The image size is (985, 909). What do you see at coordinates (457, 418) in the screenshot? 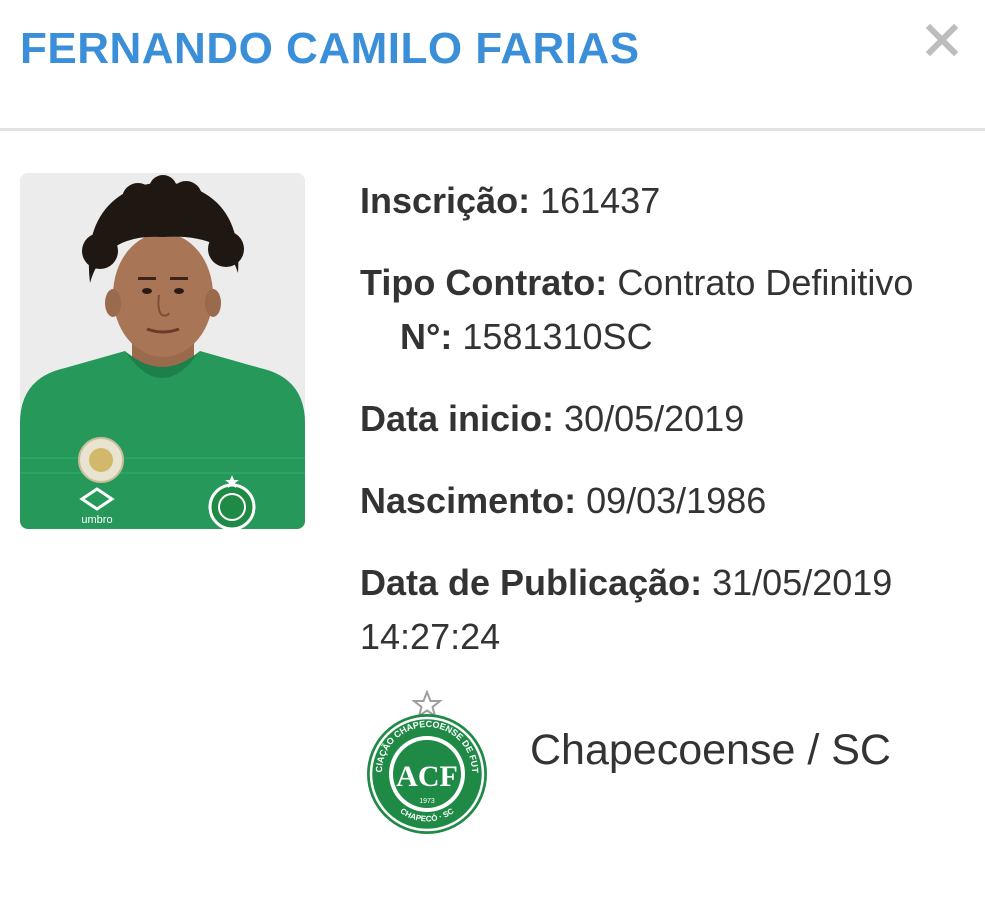
I see `start-date-label: Data inicio:` at bounding box center [457, 418].